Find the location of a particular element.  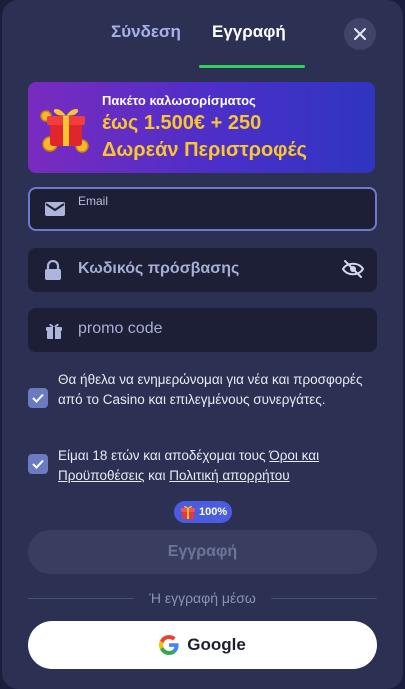

eye-slash-icon is located at coordinates (353, 269).